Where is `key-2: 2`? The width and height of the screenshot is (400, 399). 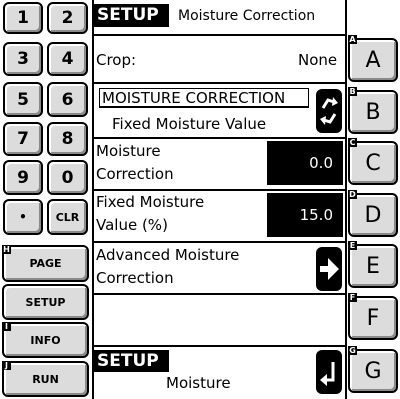 key-2: 2 is located at coordinates (67, 18).